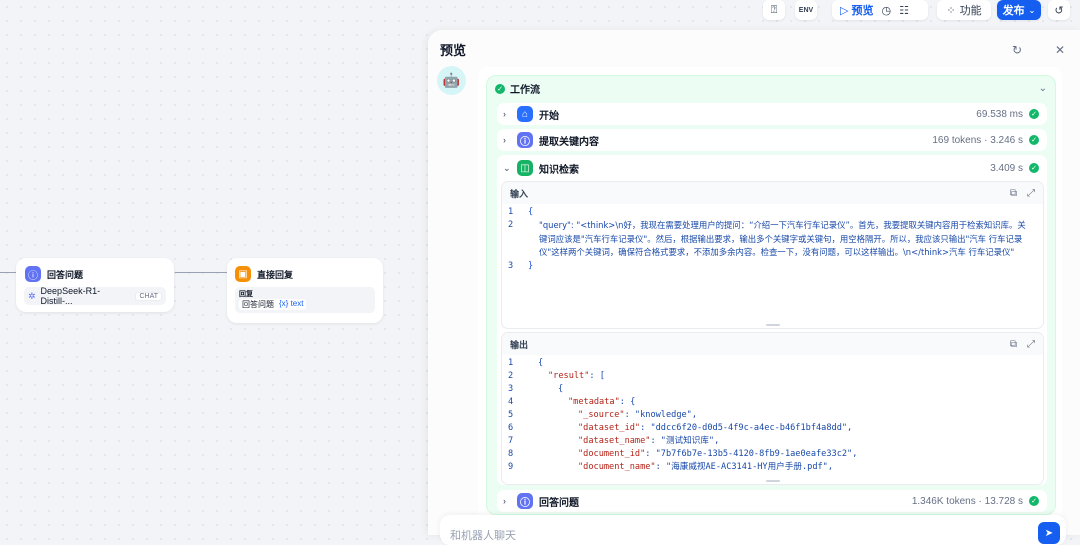  What do you see at coordinates (772, 363) in the screenshot?
I see `code-line: 1{` at bounding box center [772, 363].